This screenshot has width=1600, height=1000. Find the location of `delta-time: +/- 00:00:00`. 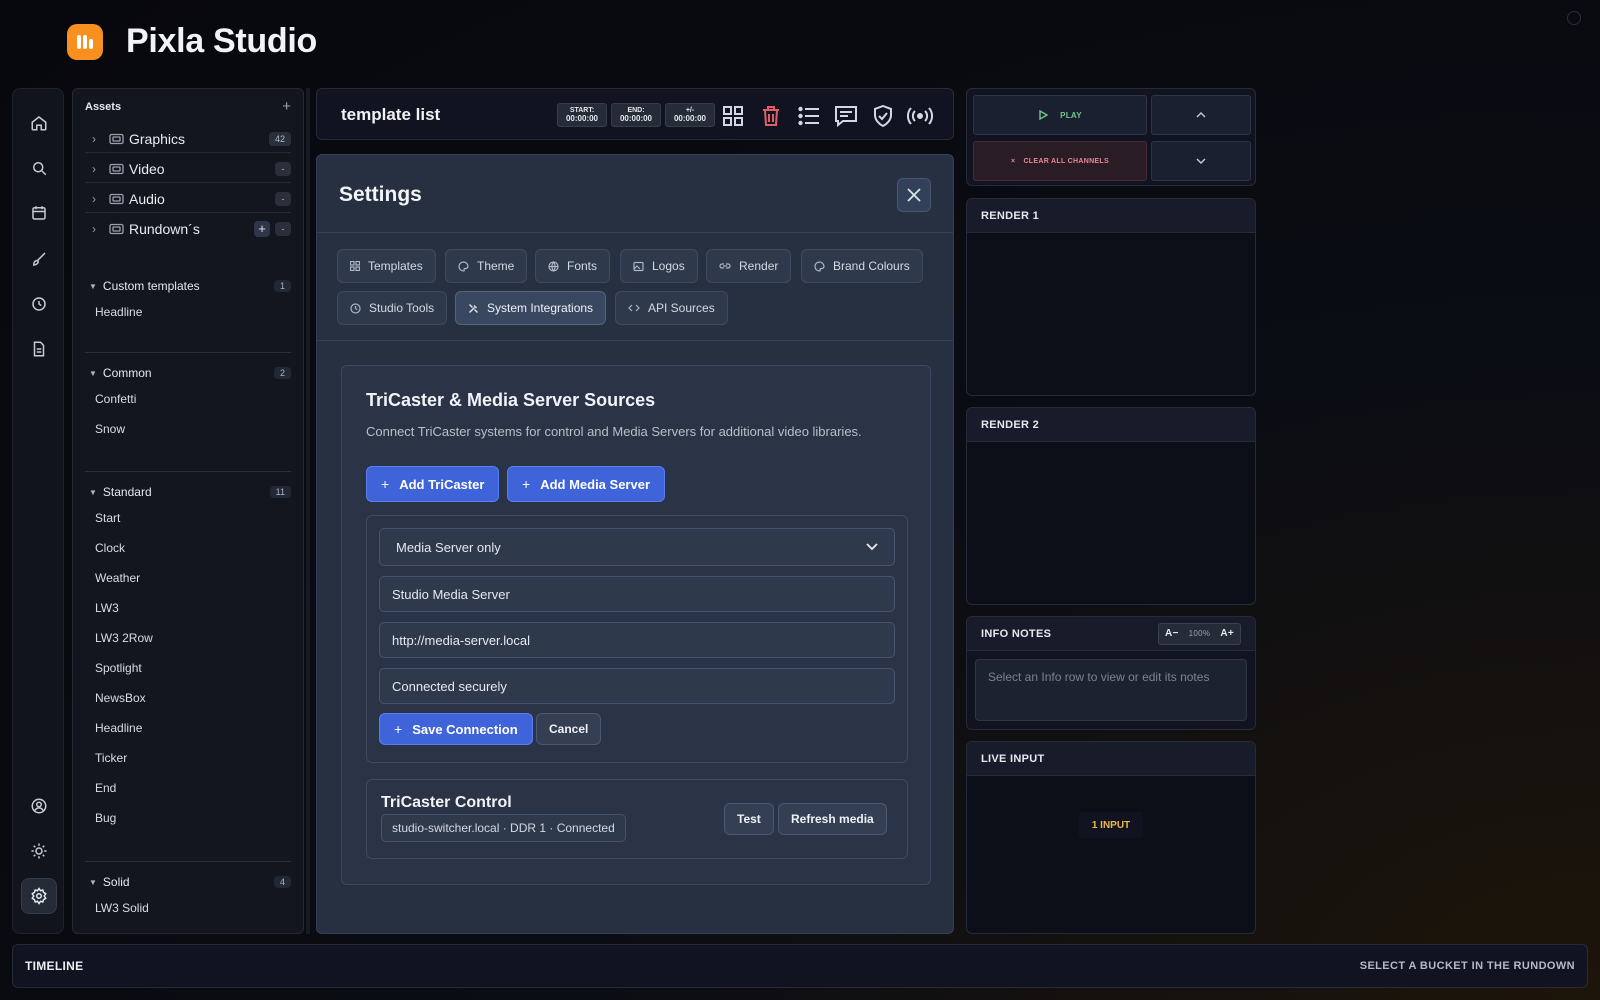

delta-time: +/- 00:00:00 is located at coordinates (690, 115).